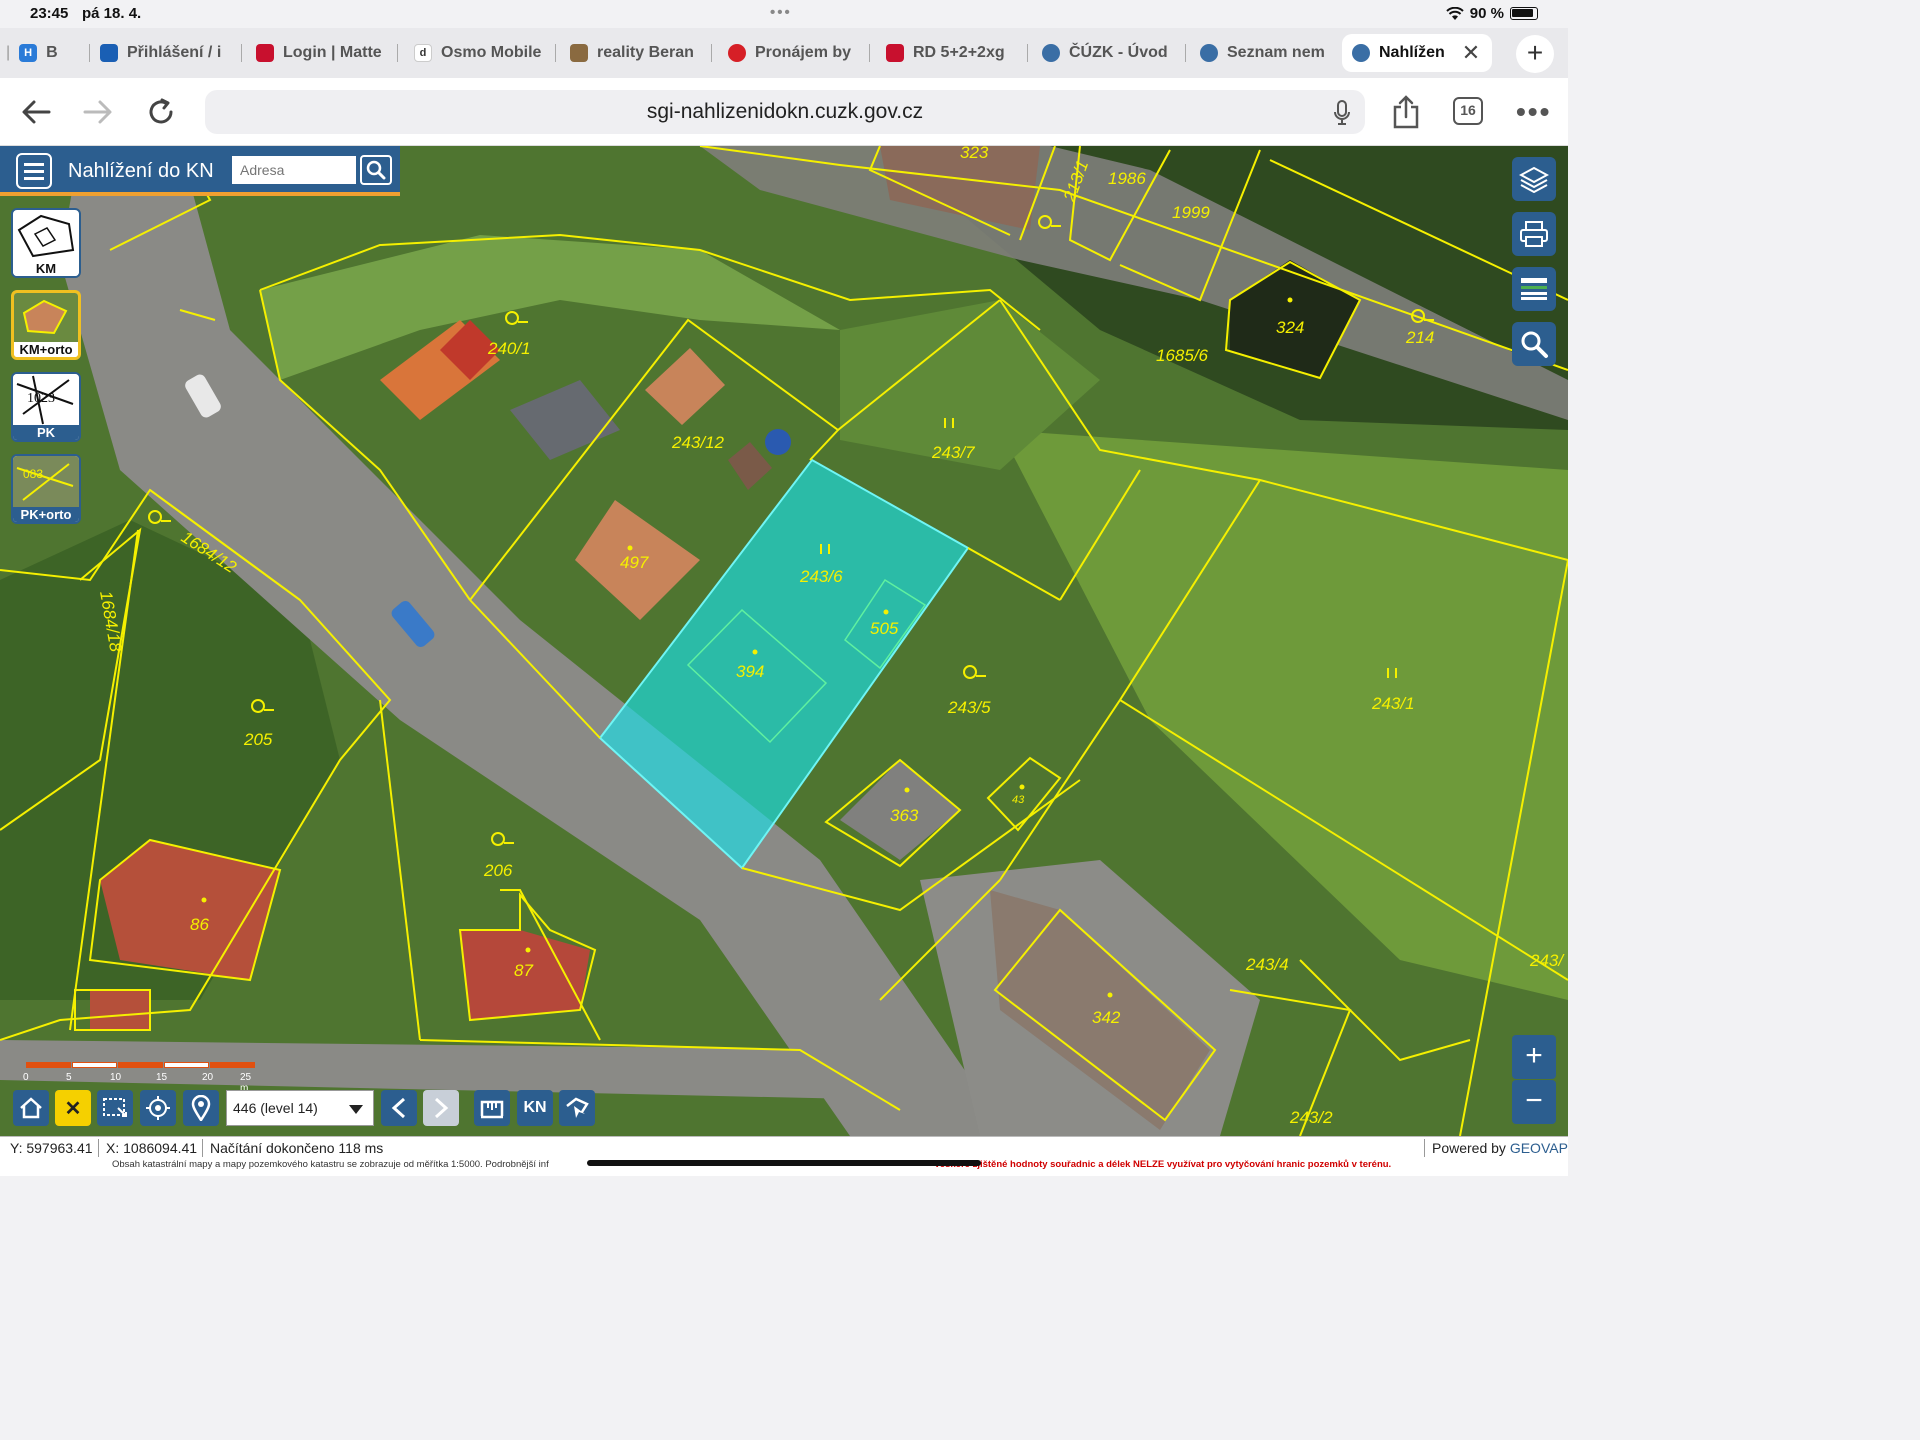 The width and height of the screenshot is (1920, 1440). I want to click on tab-active: Nahlížen ✕, so click(1417, 53).